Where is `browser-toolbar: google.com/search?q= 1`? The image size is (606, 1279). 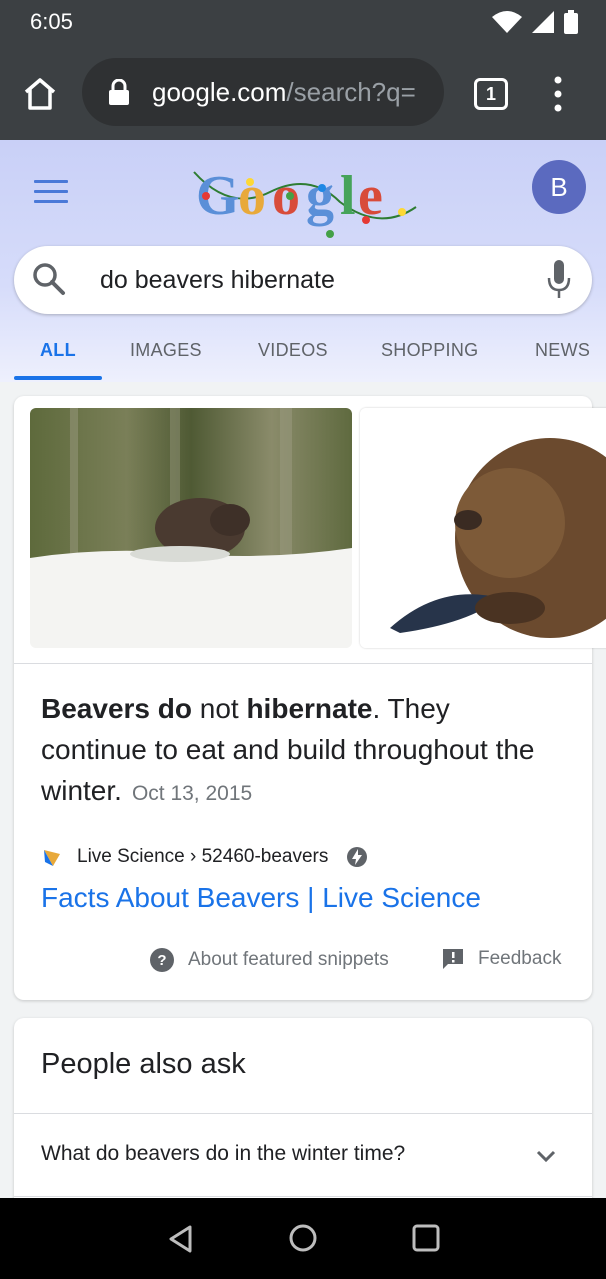 browser-toolbar: google.com/search?q= 1 is located at coordinates (303, 92).